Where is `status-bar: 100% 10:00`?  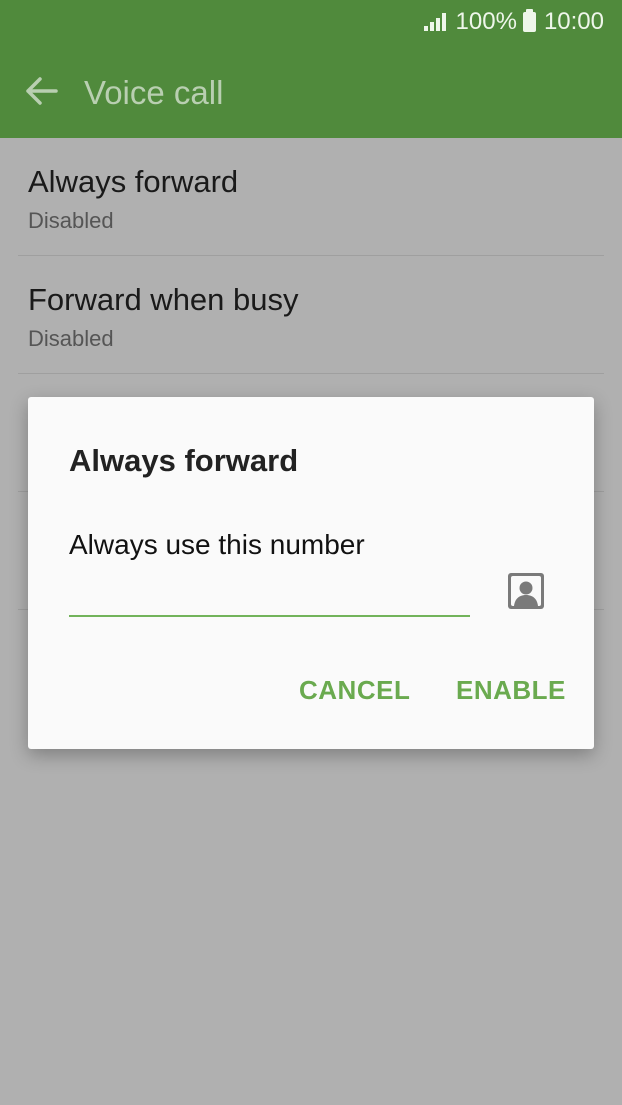 status-bar: 100% 10:00 is located at coordinates (311, 22).